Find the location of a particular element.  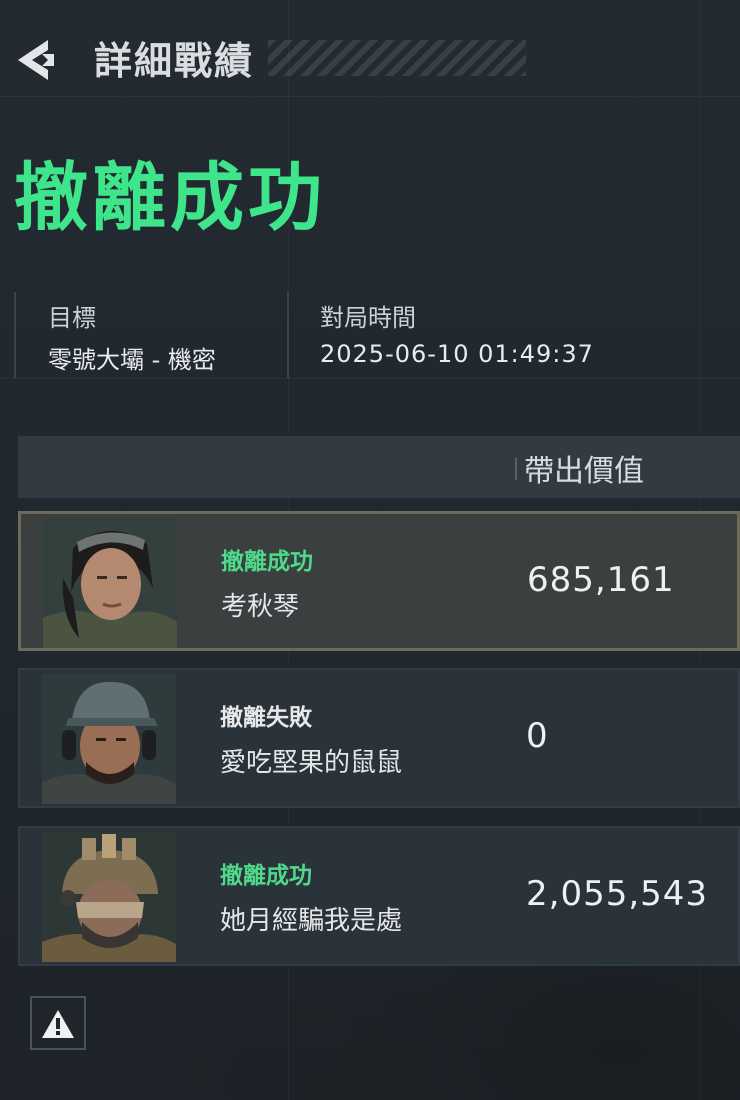

back-arrow-icon is located at coordinates (36, 60).